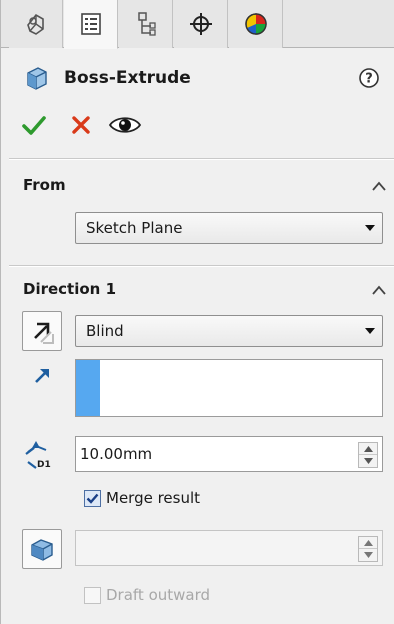 Image resolution: width=394 pixels, height=624 pixels. Describe the element at coordinates (158, 595) in the screenshot. I see `draft-outward-label: Draft outward` at that location.